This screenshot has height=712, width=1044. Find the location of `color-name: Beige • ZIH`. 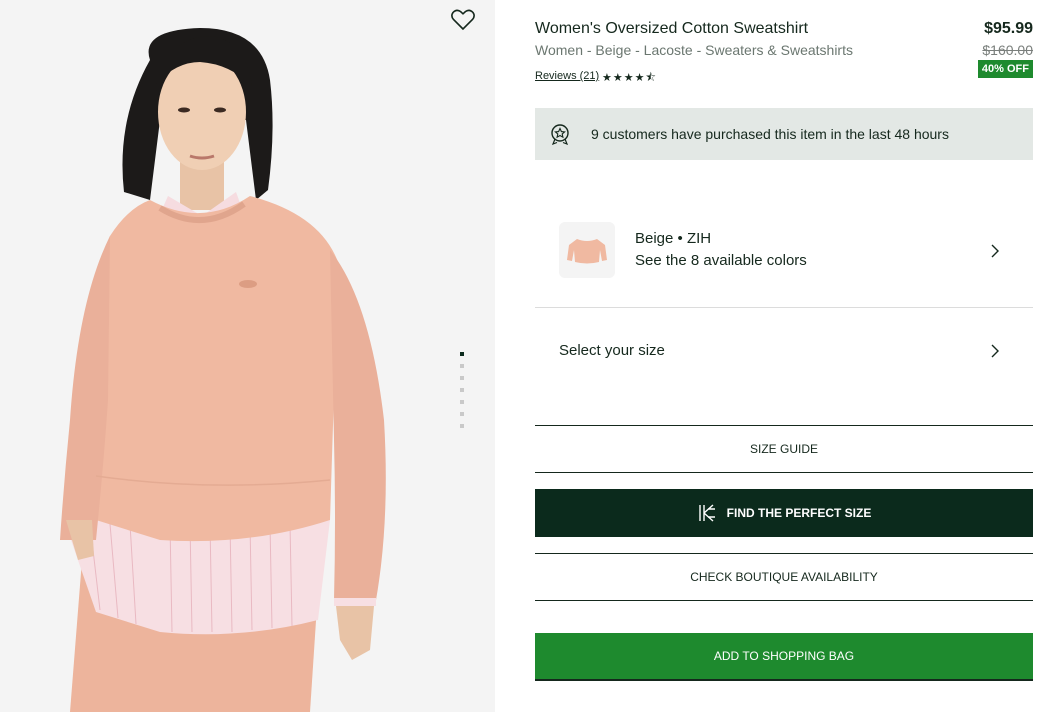

color-name: Beige • ZIH is located at coordinates (673, 238).